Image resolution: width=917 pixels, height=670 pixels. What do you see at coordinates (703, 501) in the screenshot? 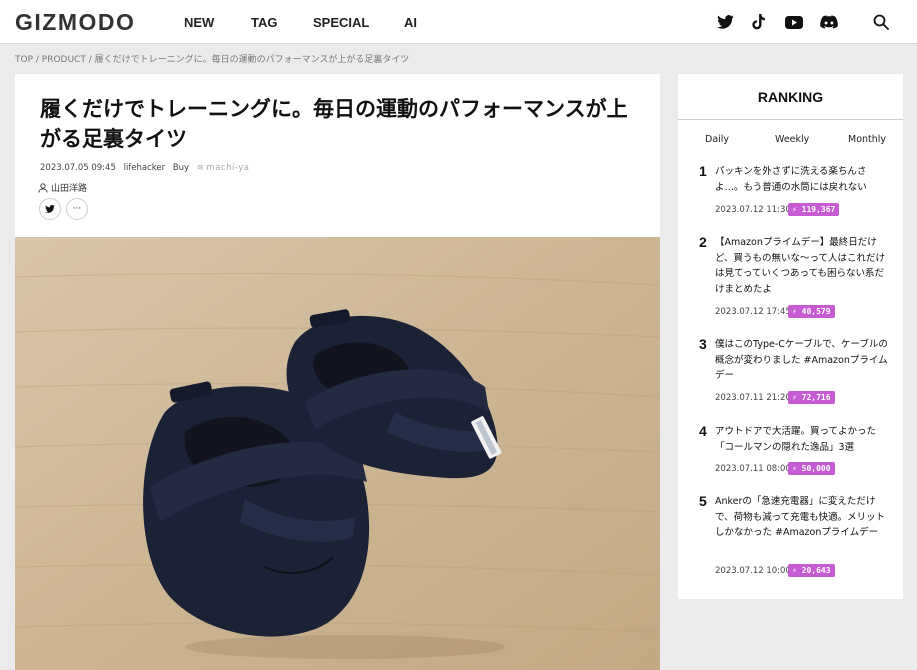
I see `rank-number: 5` at bounding box center [703, 501].